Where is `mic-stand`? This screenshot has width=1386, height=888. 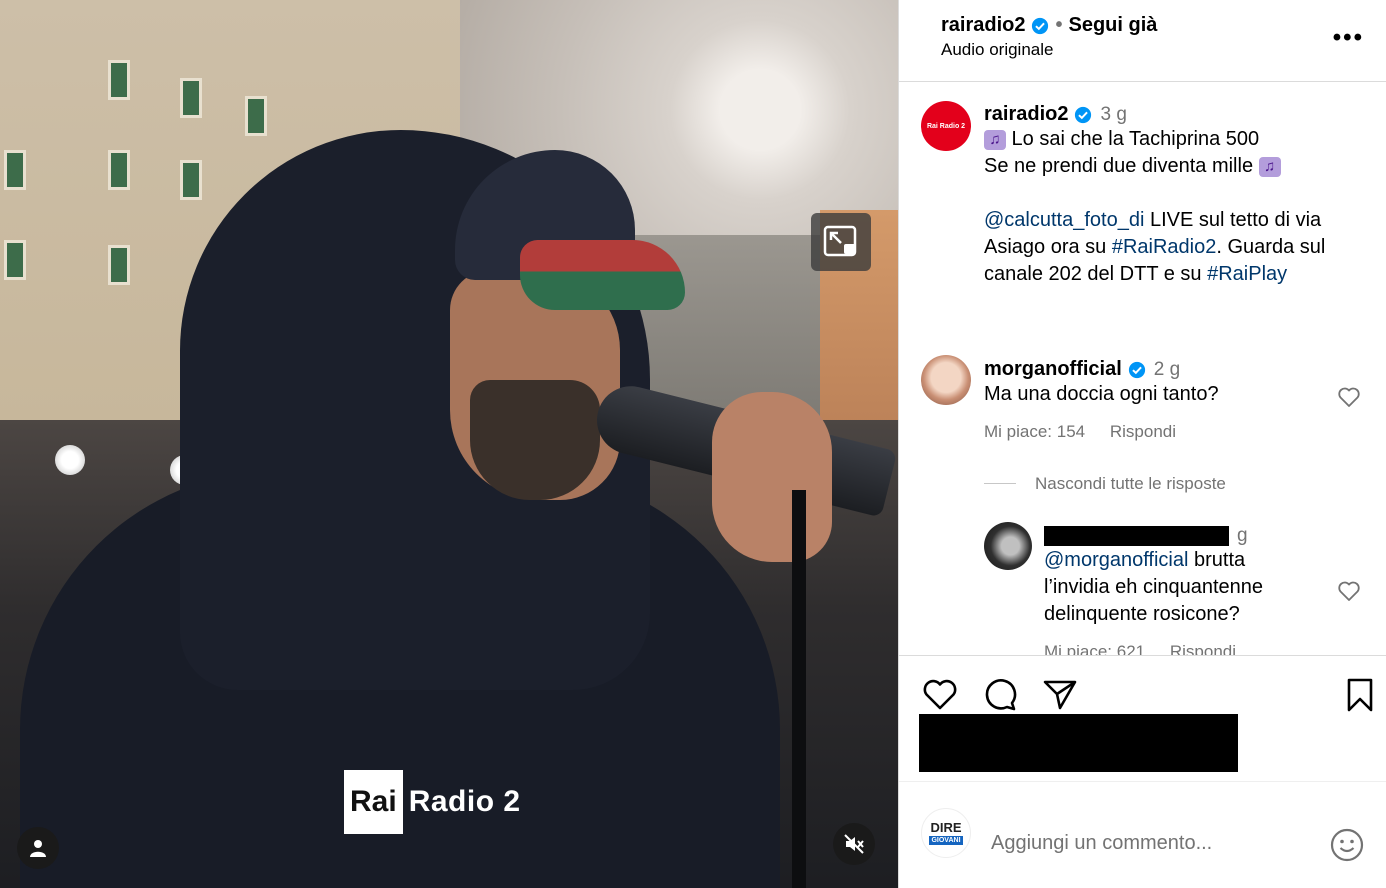 mic-stand is located at coordinates (799, 689).